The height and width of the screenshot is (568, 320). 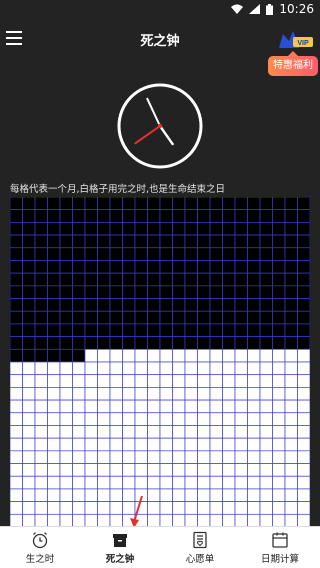 I want to click on nav-item-death-clock: 死之钟, so click(x=120, y=547).